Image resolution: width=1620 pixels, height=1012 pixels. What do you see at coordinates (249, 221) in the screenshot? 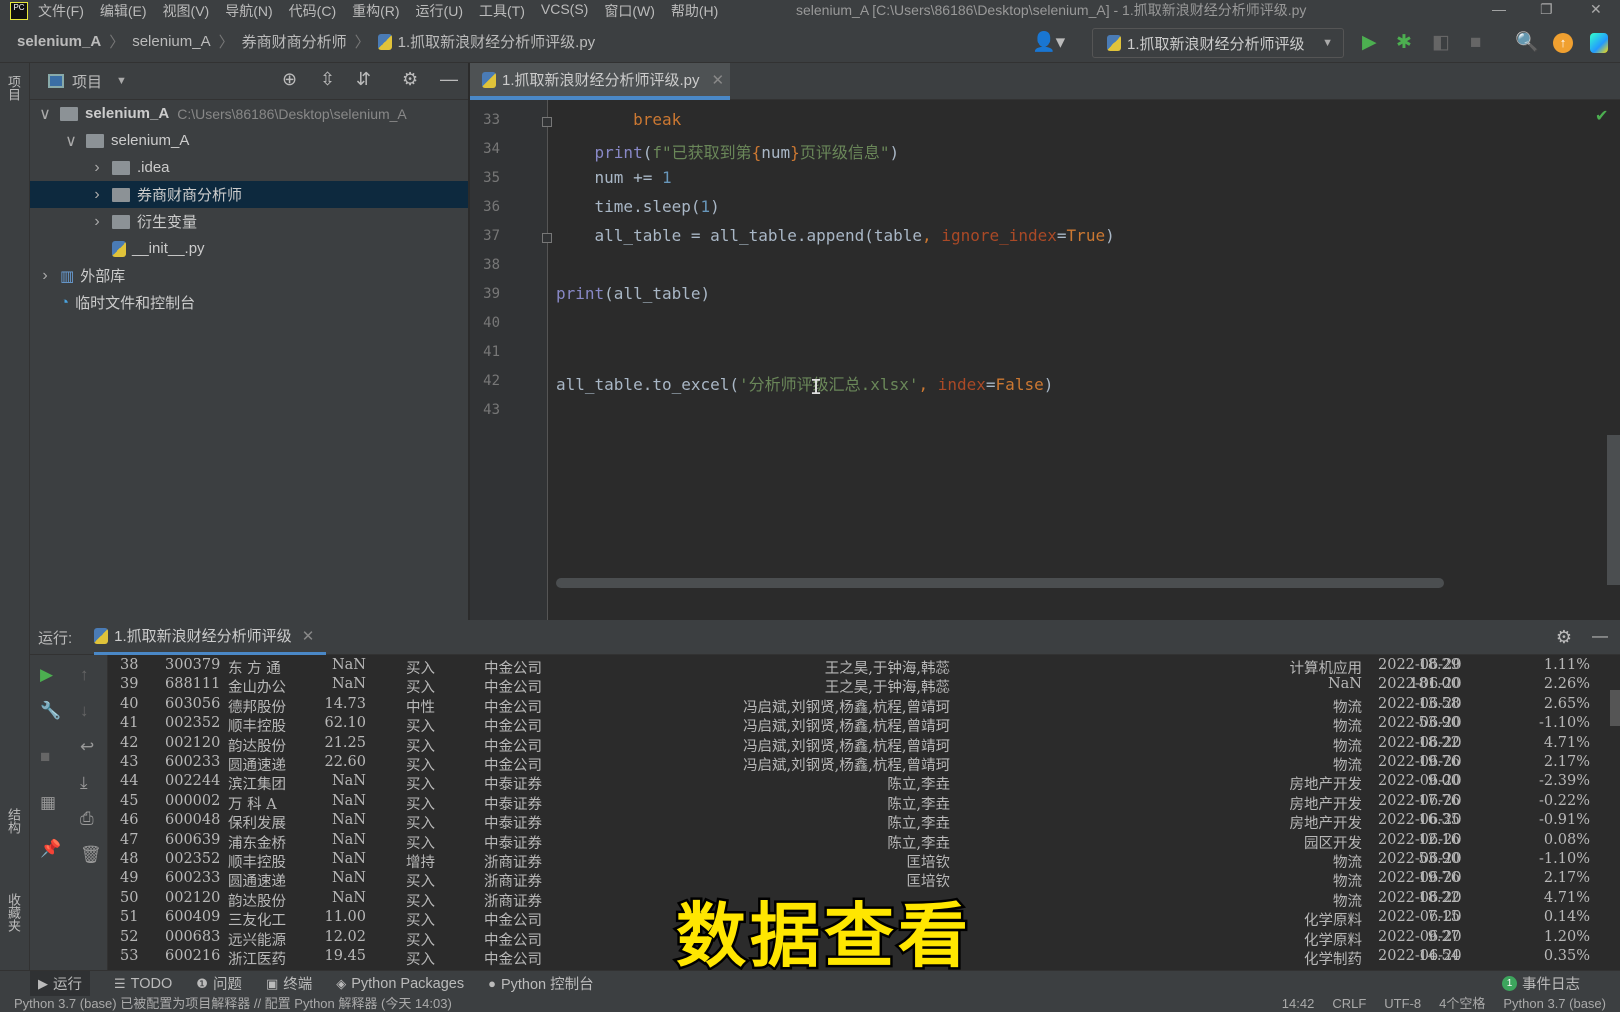
I see `tree-item: › 衍生变量` at bounding box center [249, 221].